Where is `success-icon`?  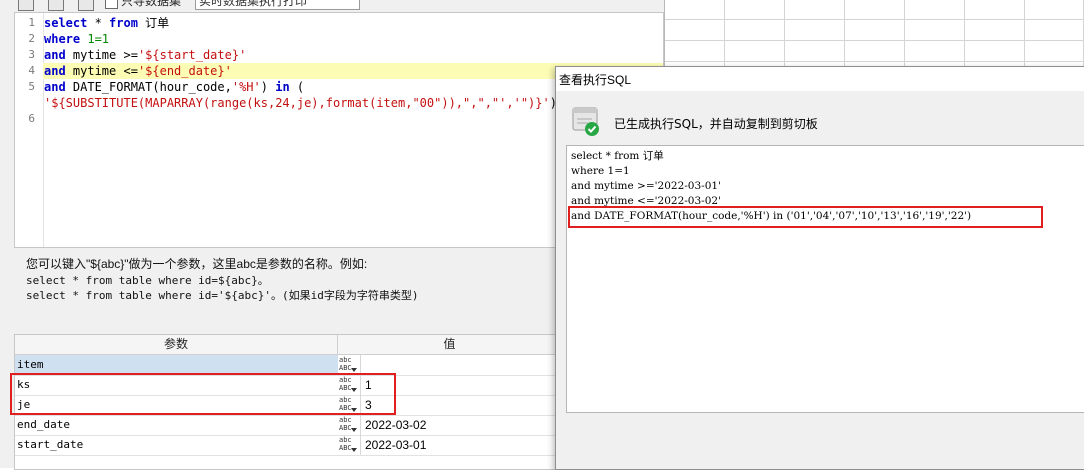 success-icon is located at coordinates (586, 122).